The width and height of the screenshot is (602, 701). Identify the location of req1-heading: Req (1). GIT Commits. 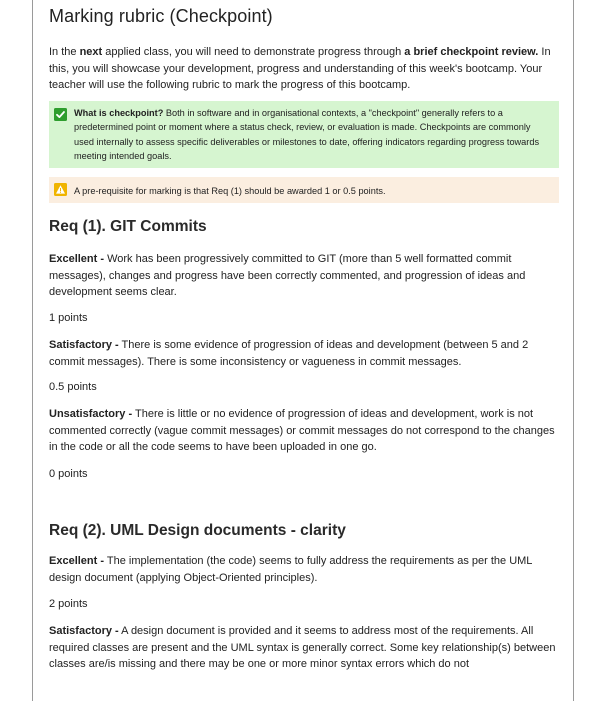
(128, 226).